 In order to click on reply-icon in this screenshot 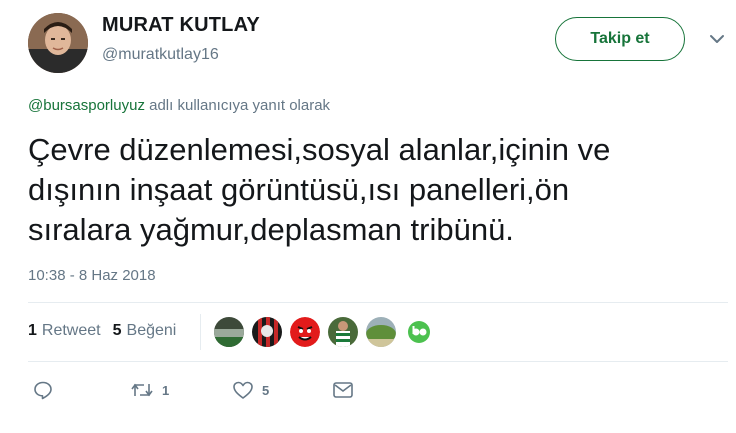, I will do `click(43, 390)`.